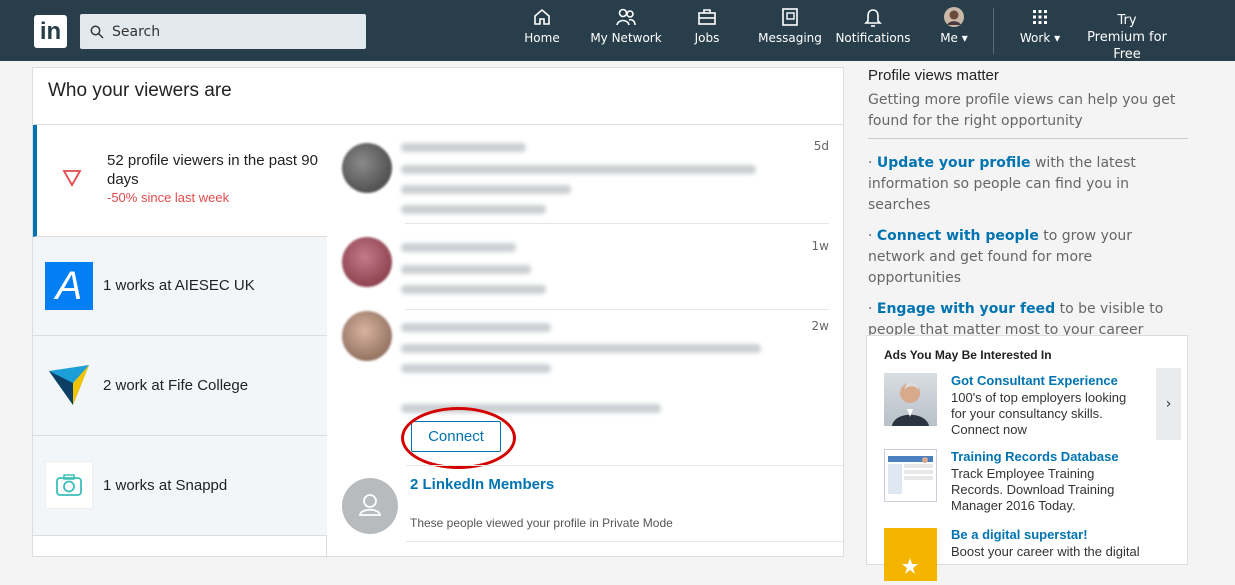 This screenshot has height=585, width=1235. I want to click on nav-label: Notifications, so click(873, 38).